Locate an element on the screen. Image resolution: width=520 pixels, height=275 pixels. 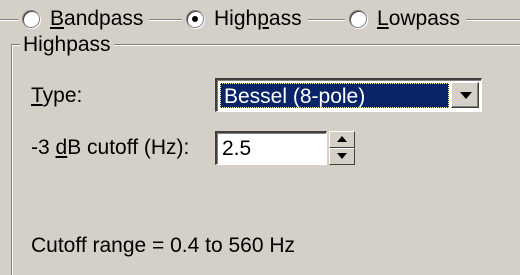
cutoff-input: 2.5 is located at coordinates (271, 148).